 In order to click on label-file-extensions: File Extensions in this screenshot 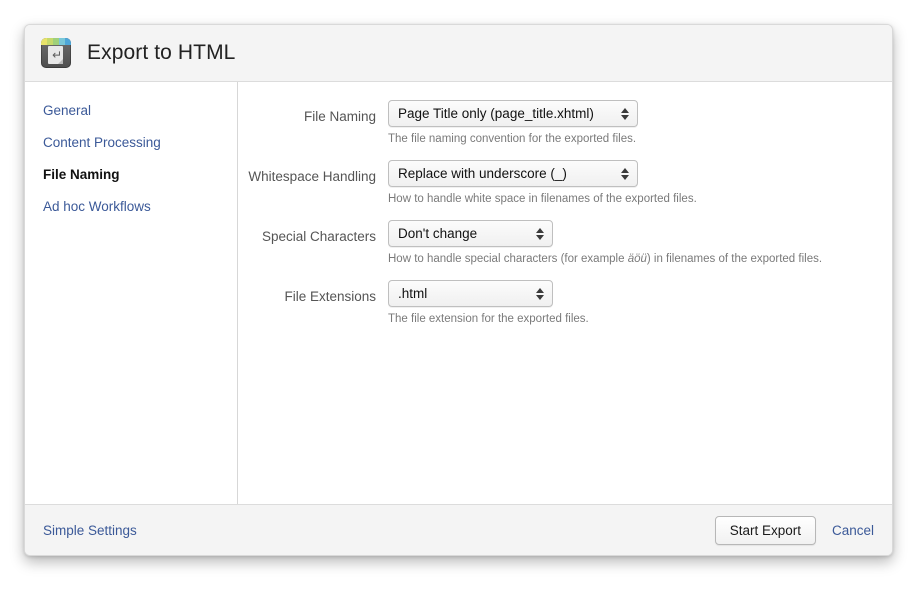, I will do `click(330, 296)`.